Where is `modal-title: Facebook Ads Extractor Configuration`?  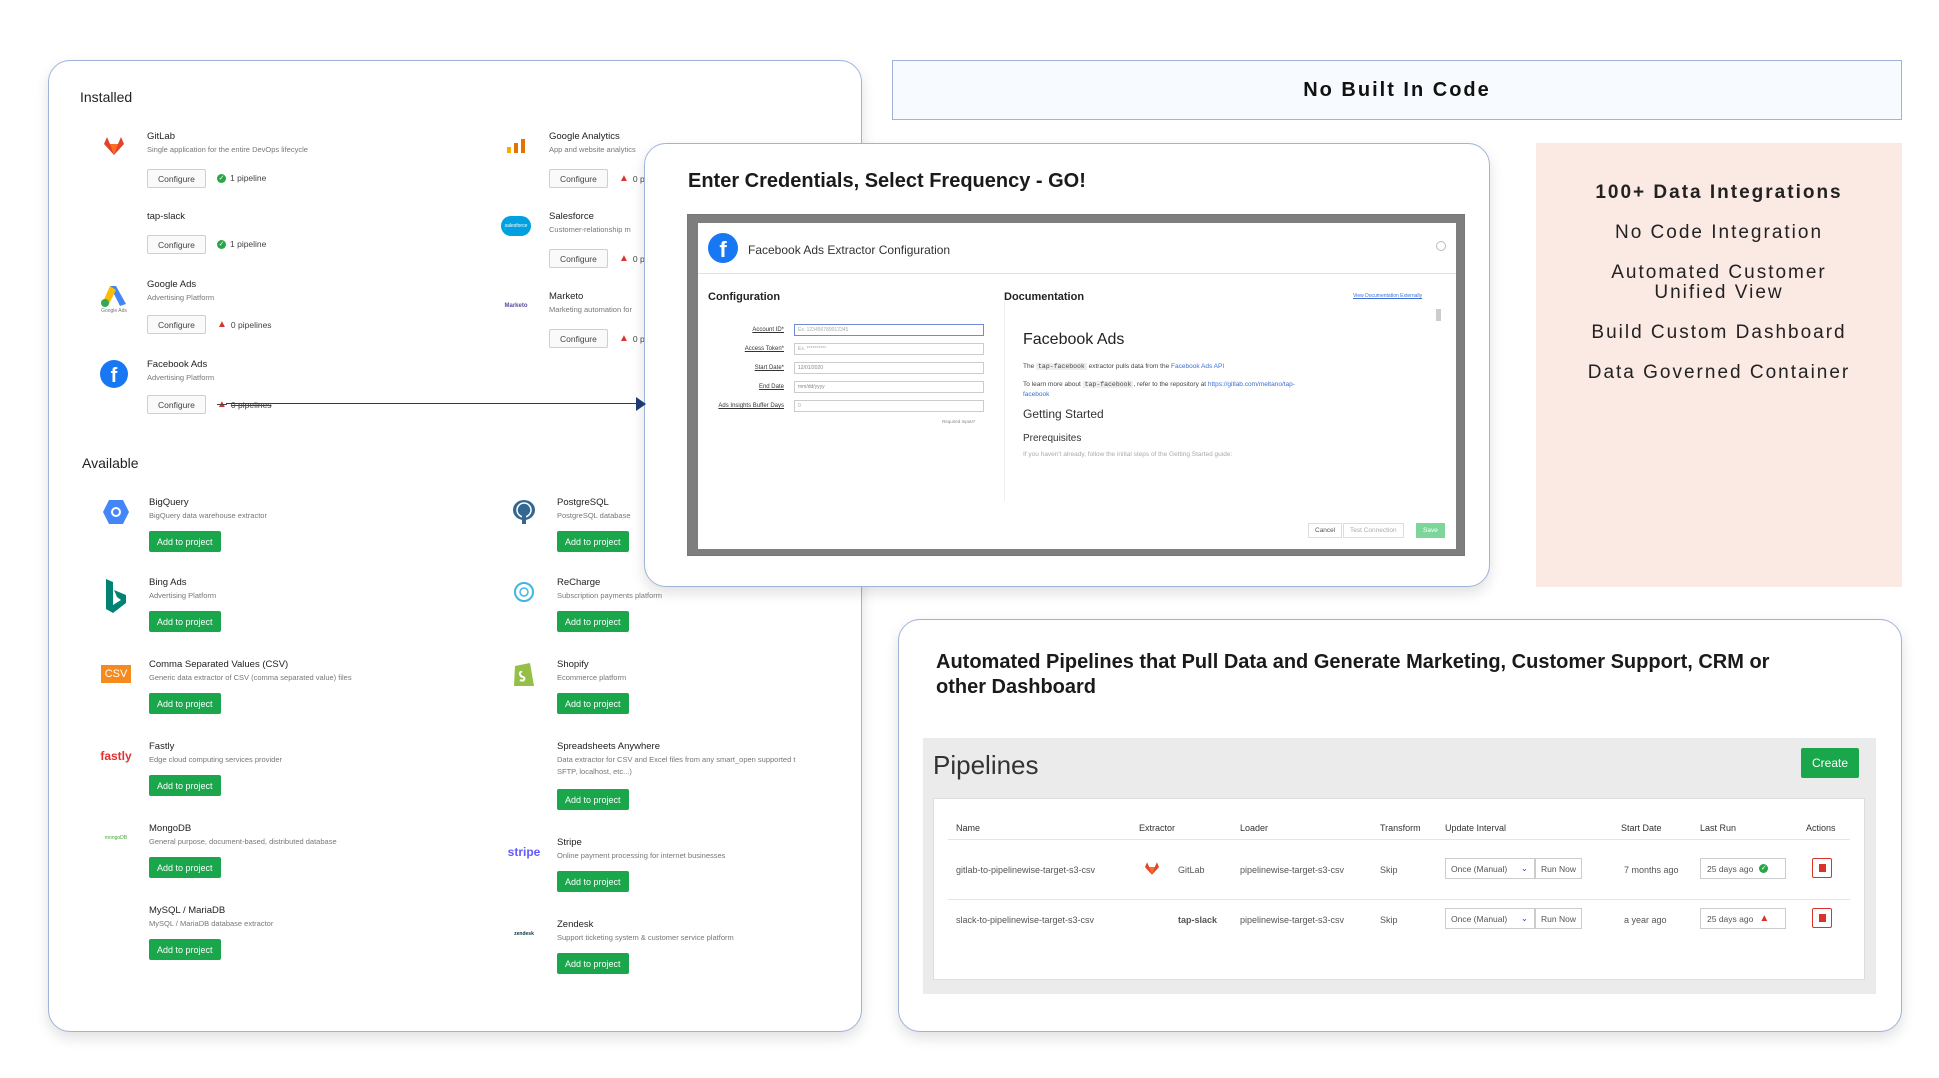 modal-title: Facebook Ads Extractor Configuration is located at coordinates (849, 250).